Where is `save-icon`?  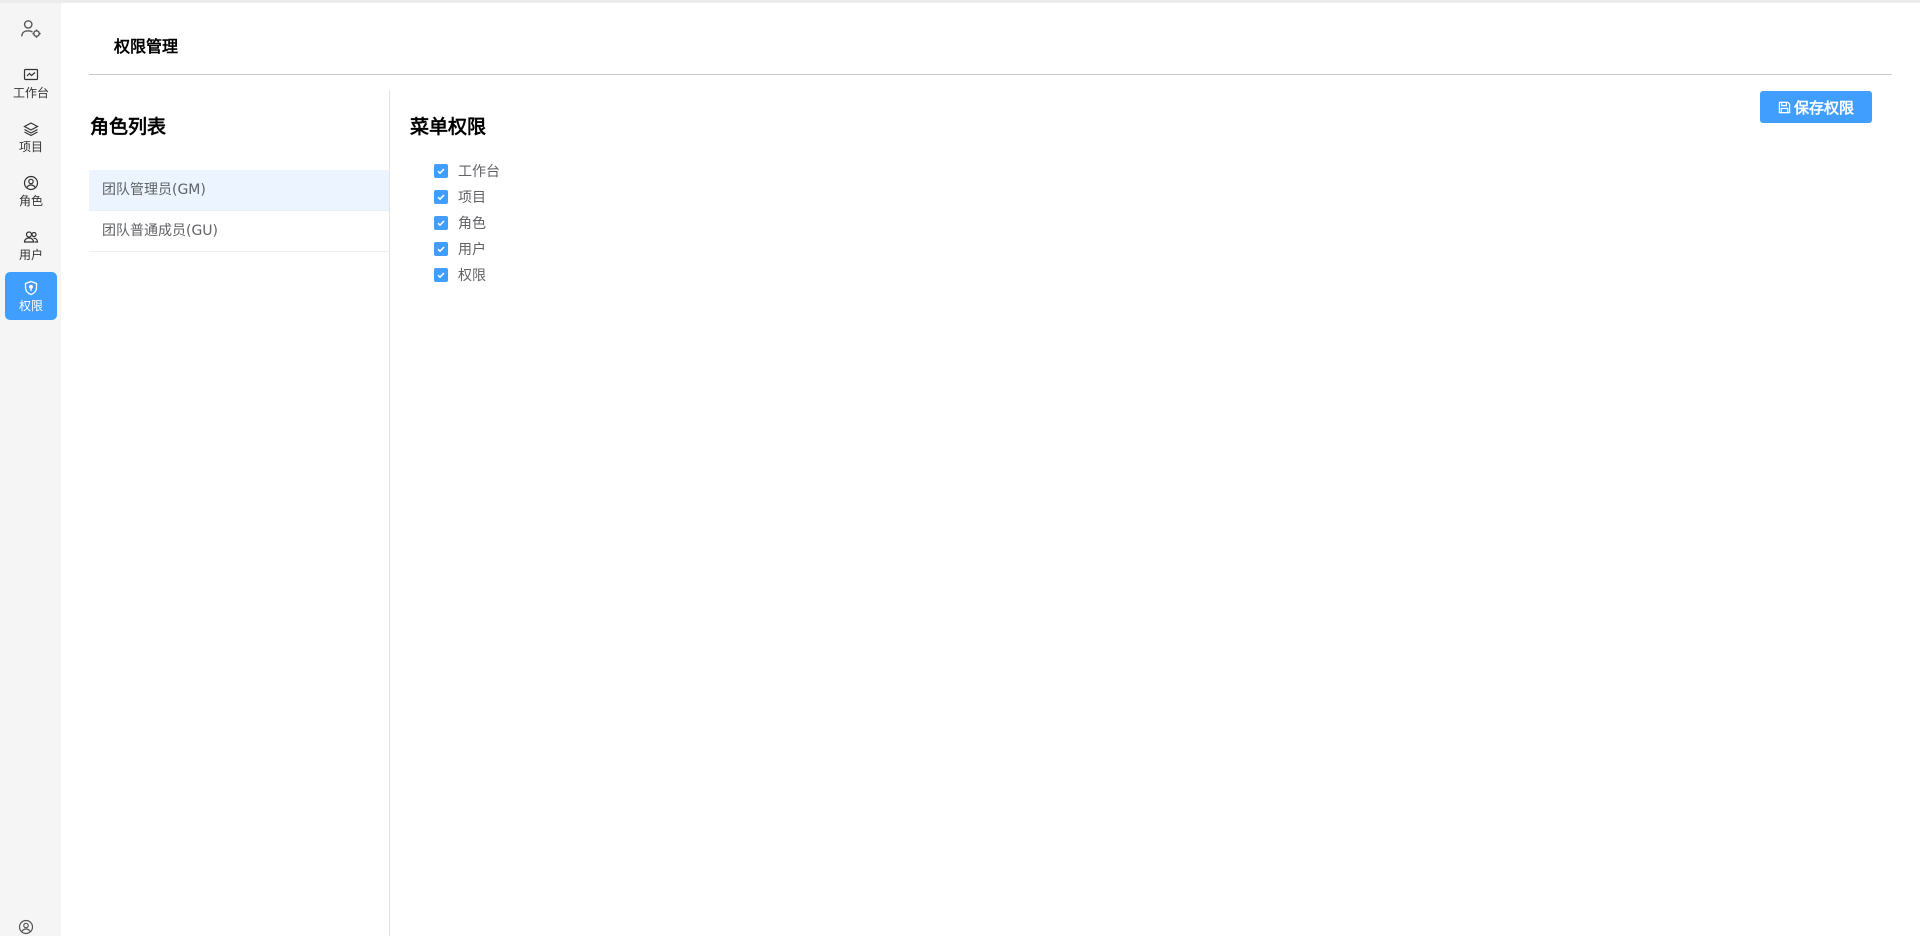
save-icon is located at coordinates (1784, 107).